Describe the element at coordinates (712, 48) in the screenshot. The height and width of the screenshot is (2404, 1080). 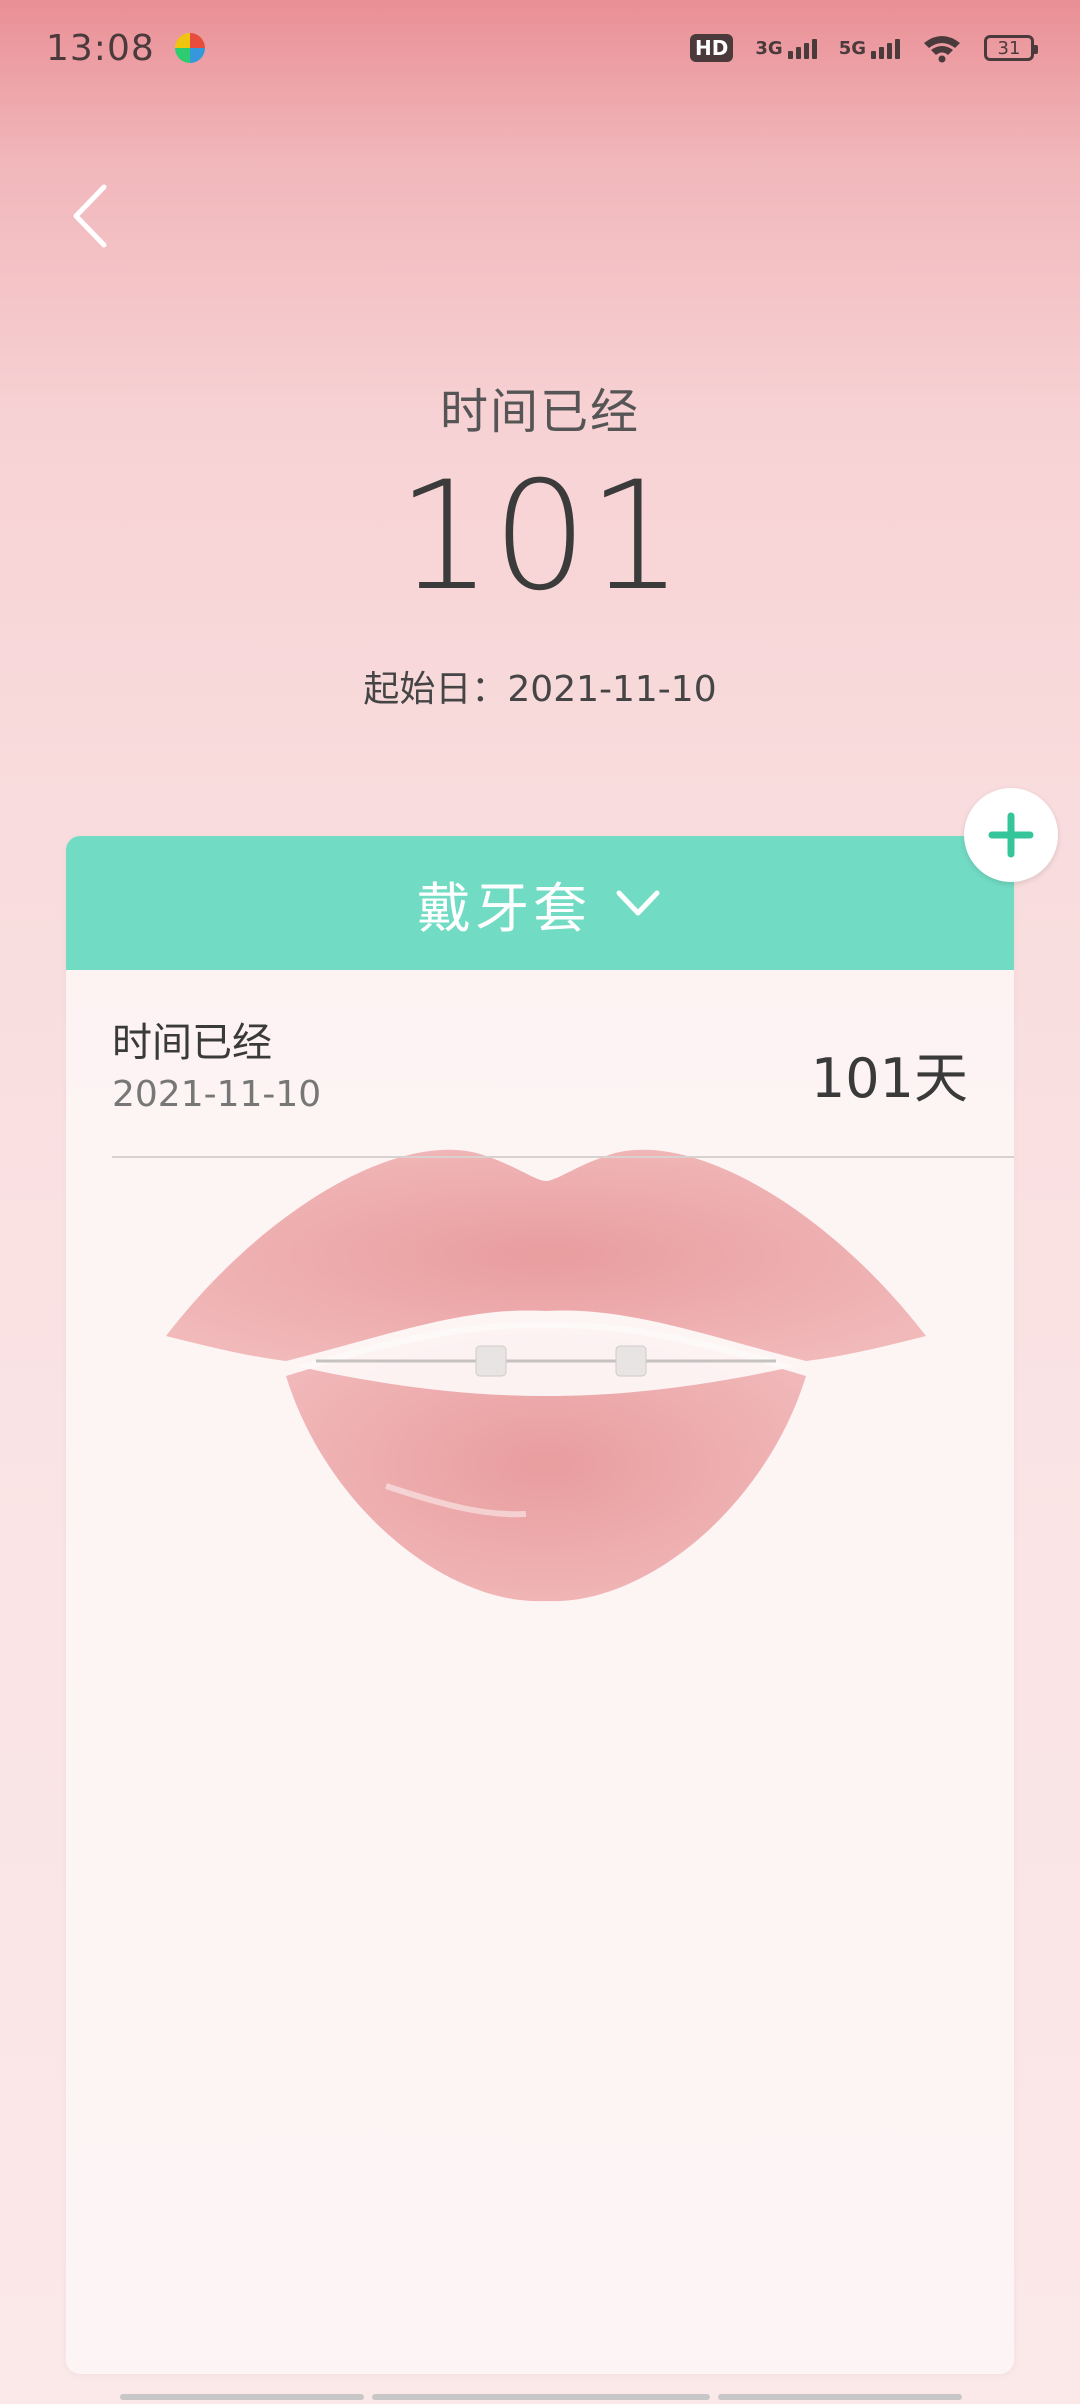
I see `hd-voice-icon: HD` at that location.